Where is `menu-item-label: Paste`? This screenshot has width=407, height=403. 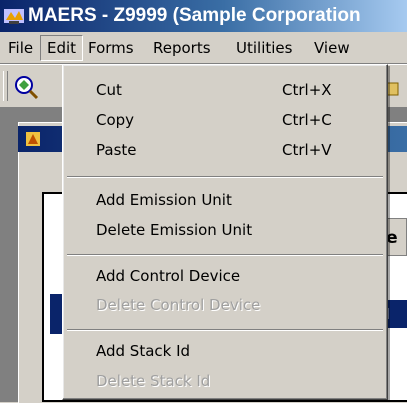
menu-item-label: Paste is located at coordinates (116, 150).